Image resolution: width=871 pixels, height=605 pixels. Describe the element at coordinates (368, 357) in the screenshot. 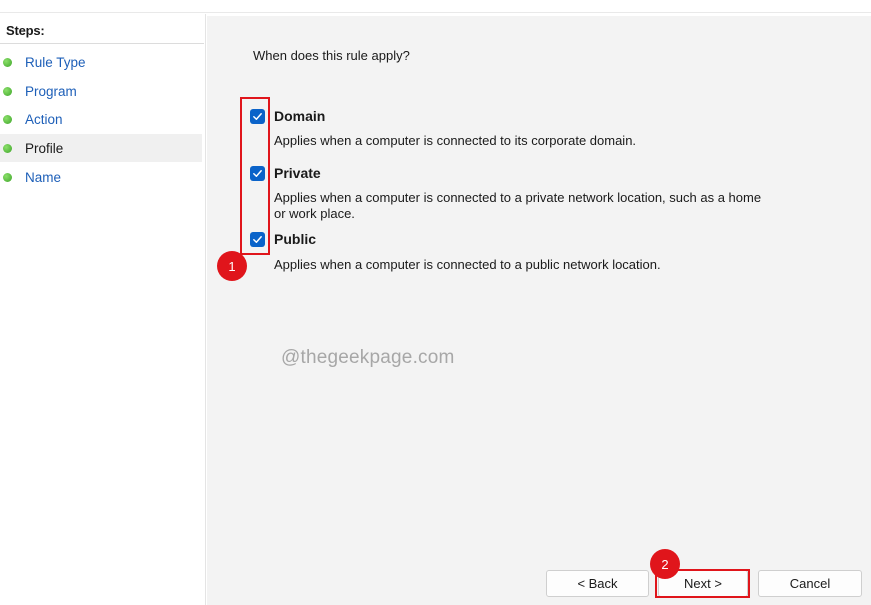

I see `watermark-text: @thegeekpage.com` at that location.